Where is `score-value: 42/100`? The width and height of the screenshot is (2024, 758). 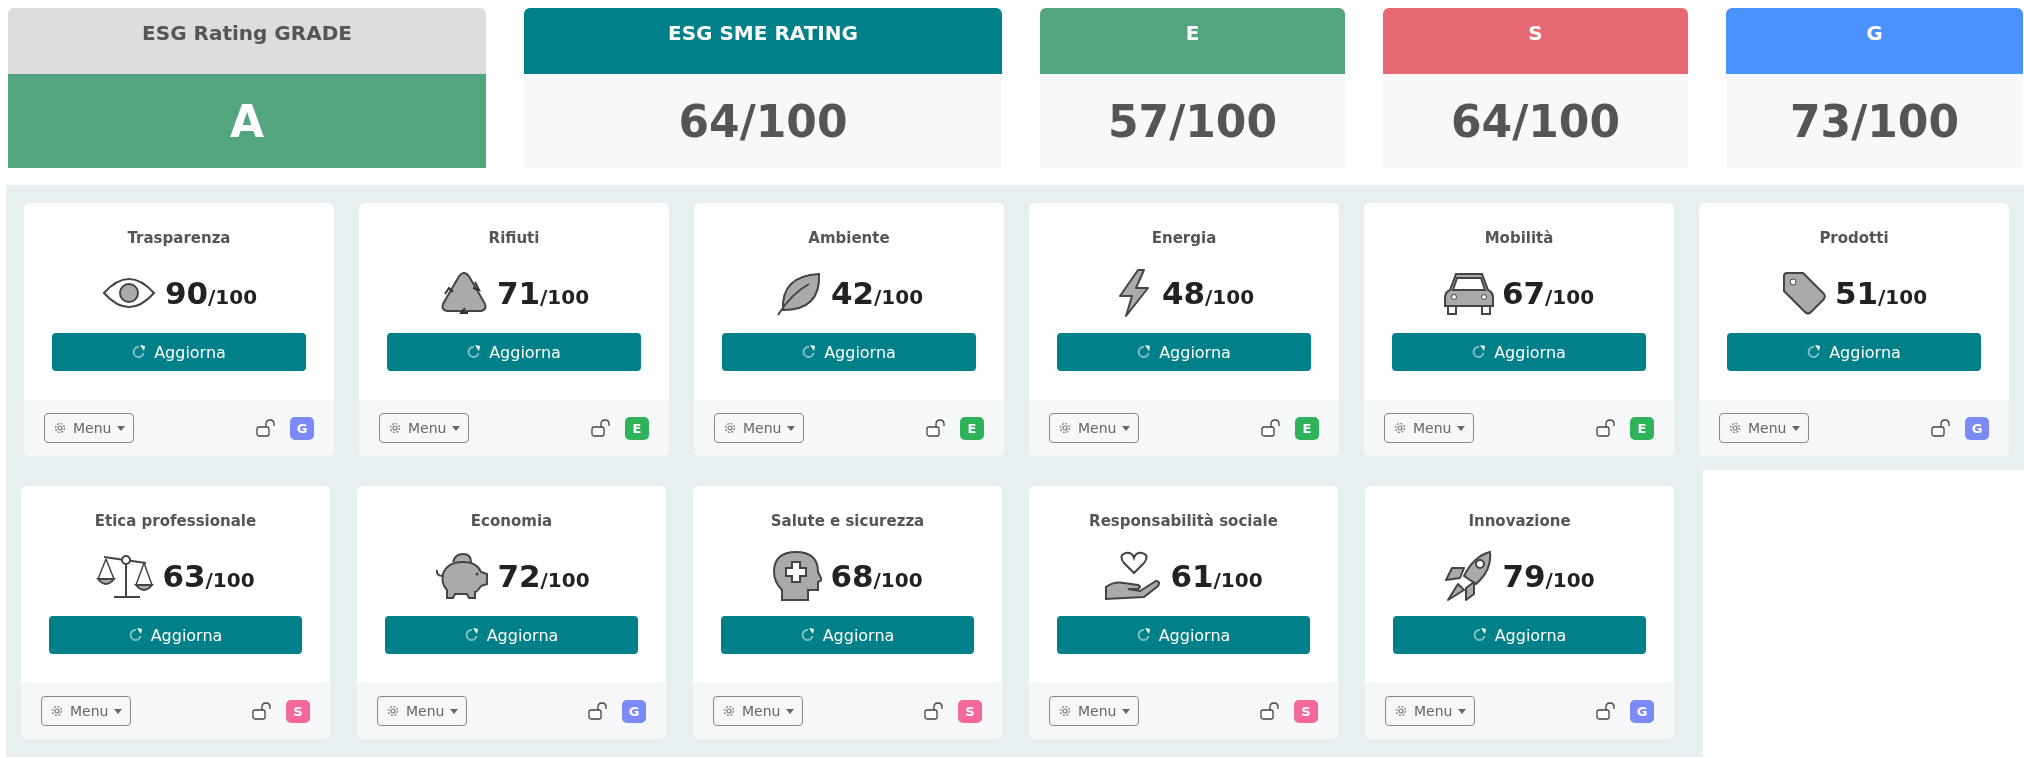 score-value: 42/100 is located at coordinates (877, 293).